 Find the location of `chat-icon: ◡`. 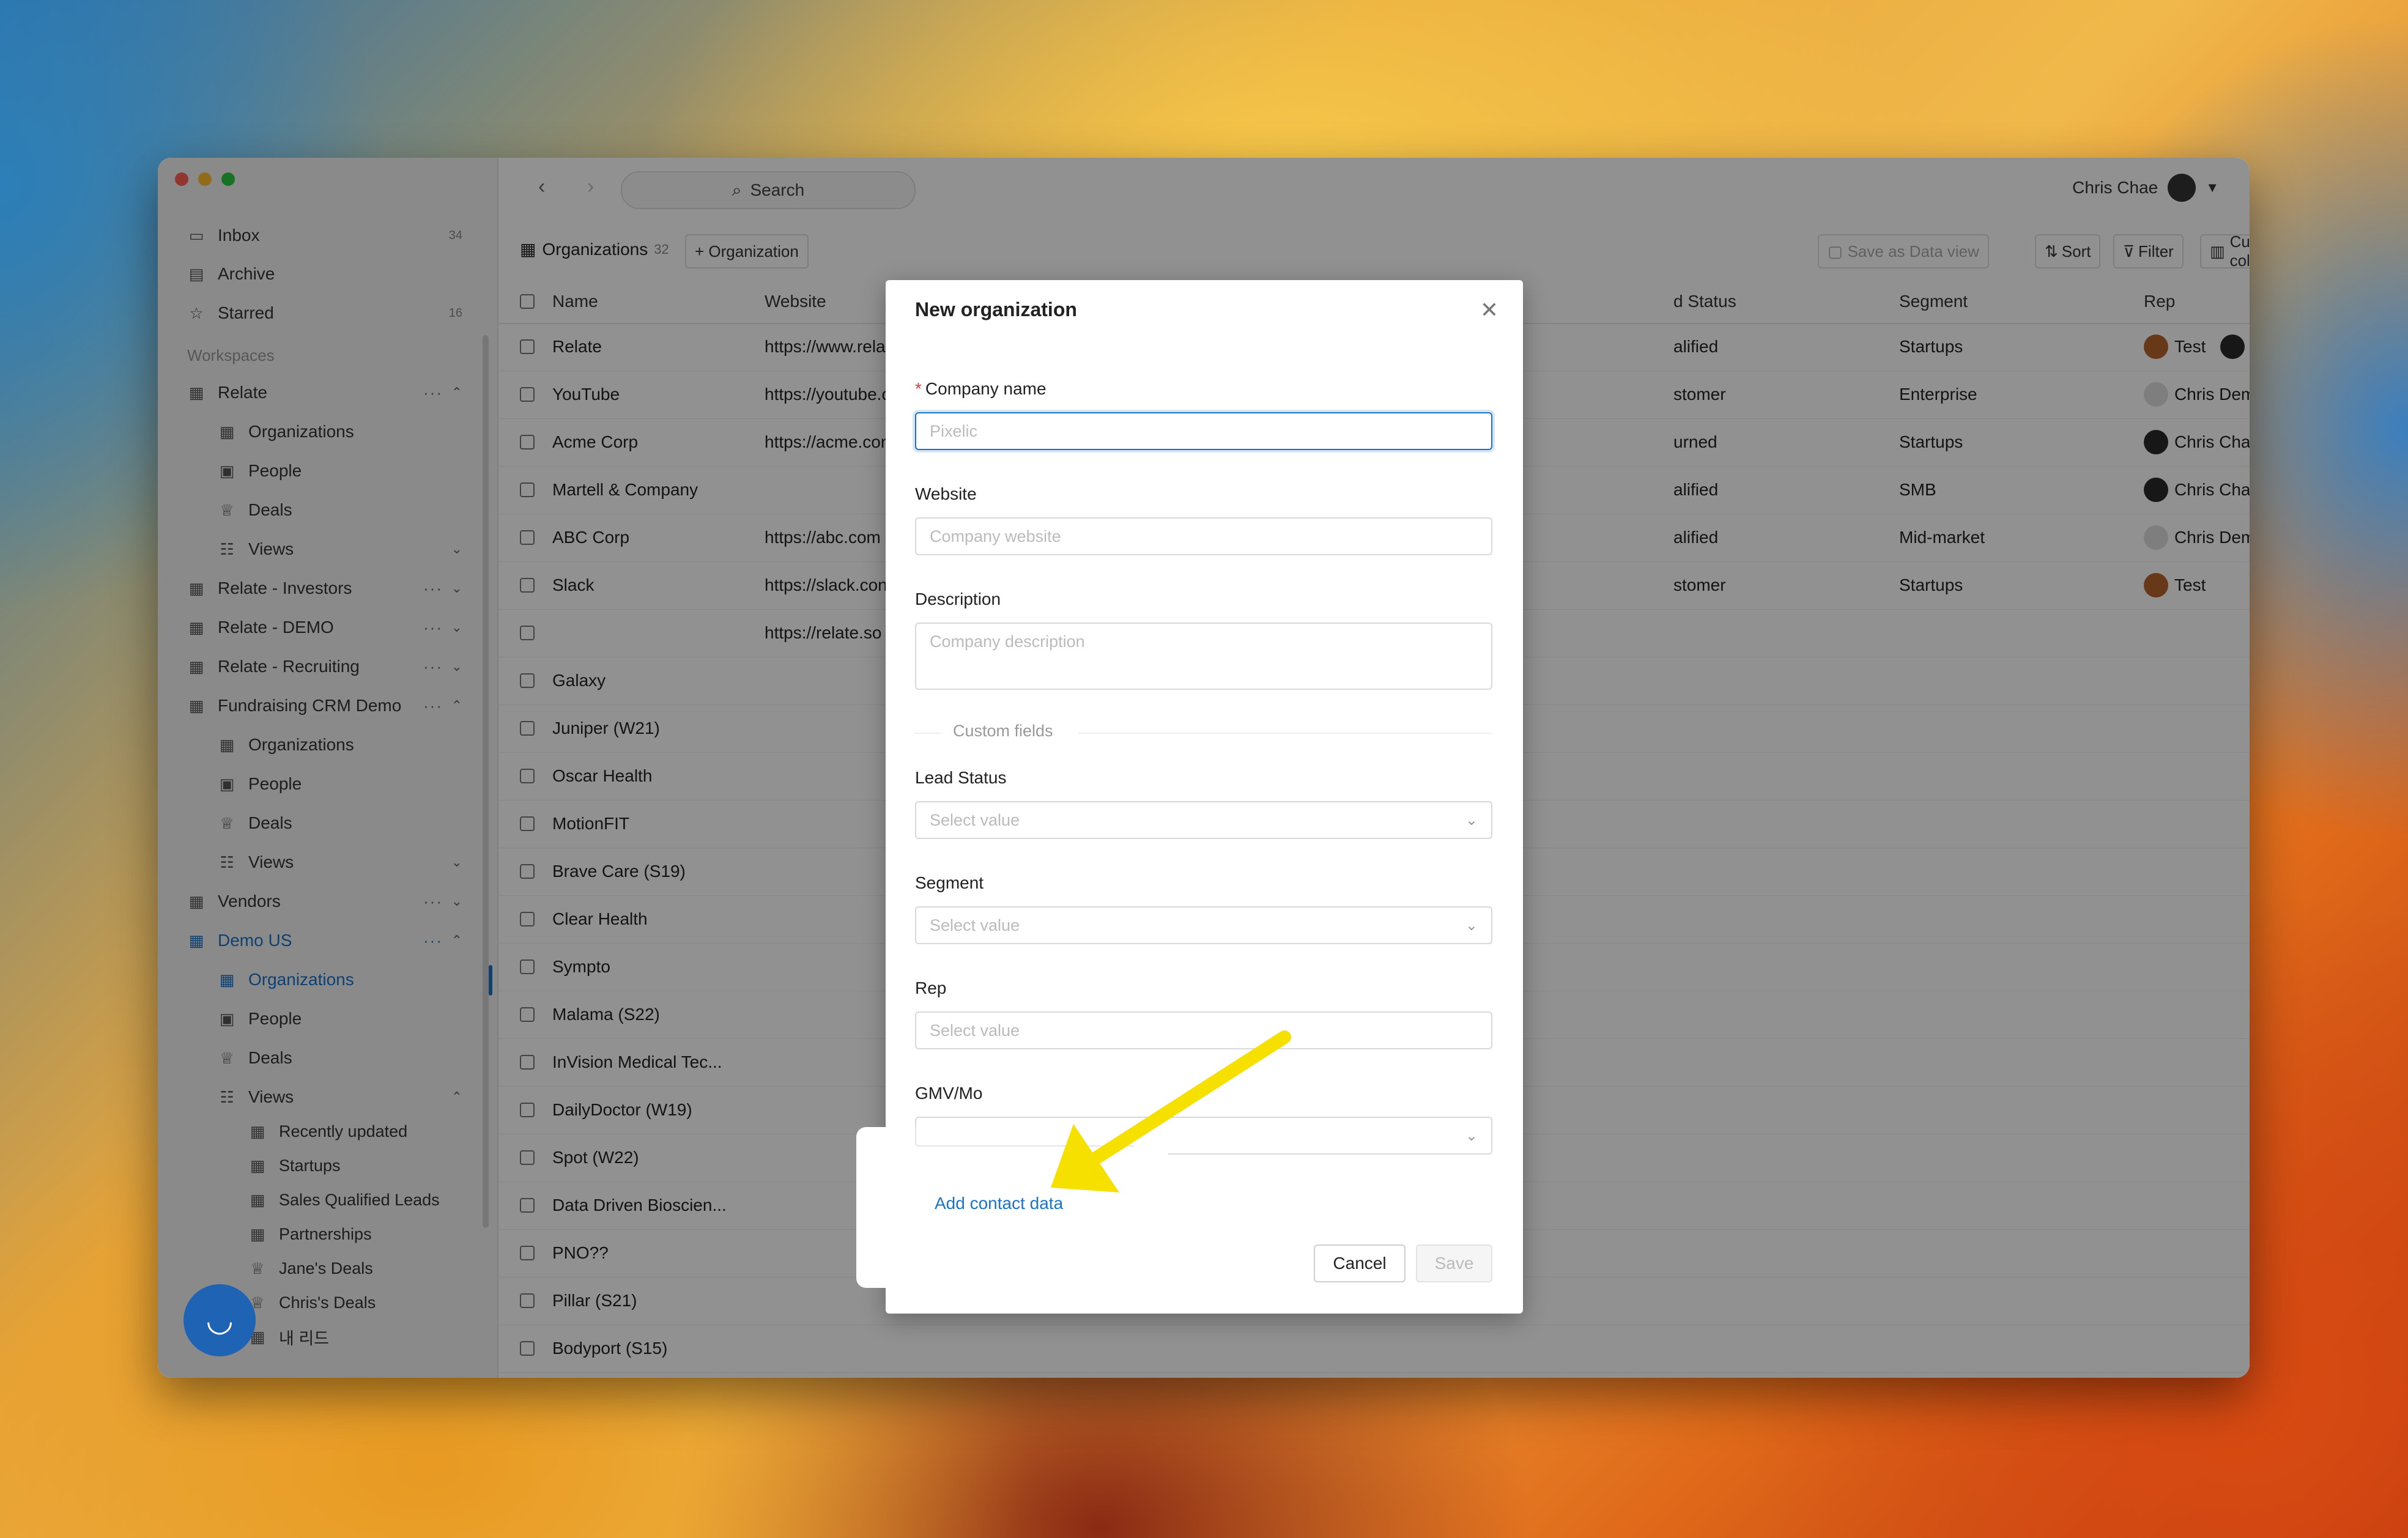

chat-icon: ◡ is located at coordinates (220, 1320).